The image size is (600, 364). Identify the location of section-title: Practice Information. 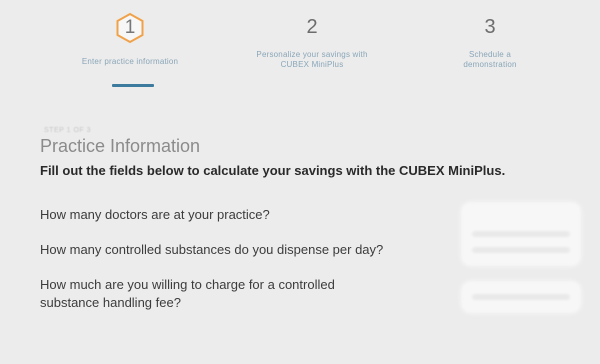
(120, 146).